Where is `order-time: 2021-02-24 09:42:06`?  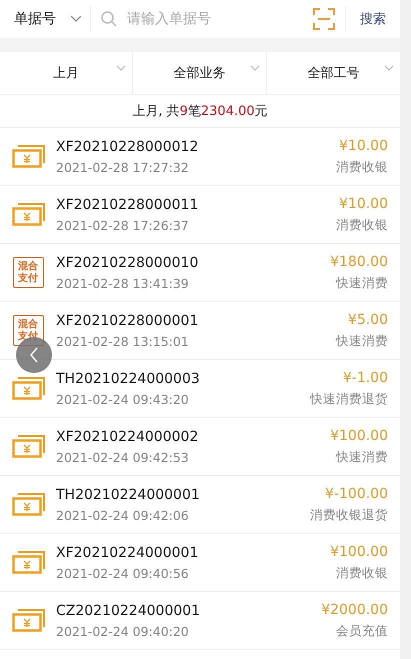
order-time: 2021-02-24 09:42:06 is located at coordinates (123, 515).